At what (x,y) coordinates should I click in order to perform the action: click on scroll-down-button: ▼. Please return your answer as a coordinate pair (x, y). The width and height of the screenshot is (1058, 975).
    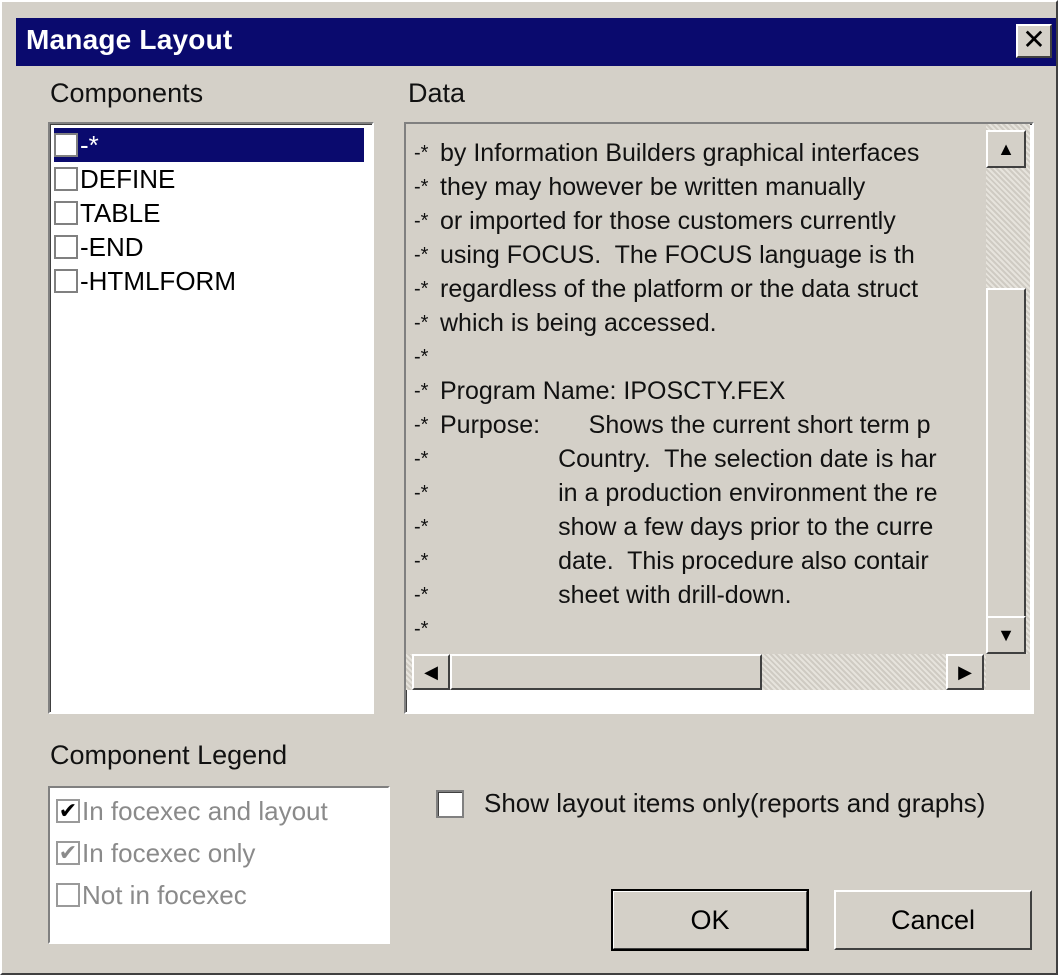
    Looking at the image, I should click on (1006, 635).